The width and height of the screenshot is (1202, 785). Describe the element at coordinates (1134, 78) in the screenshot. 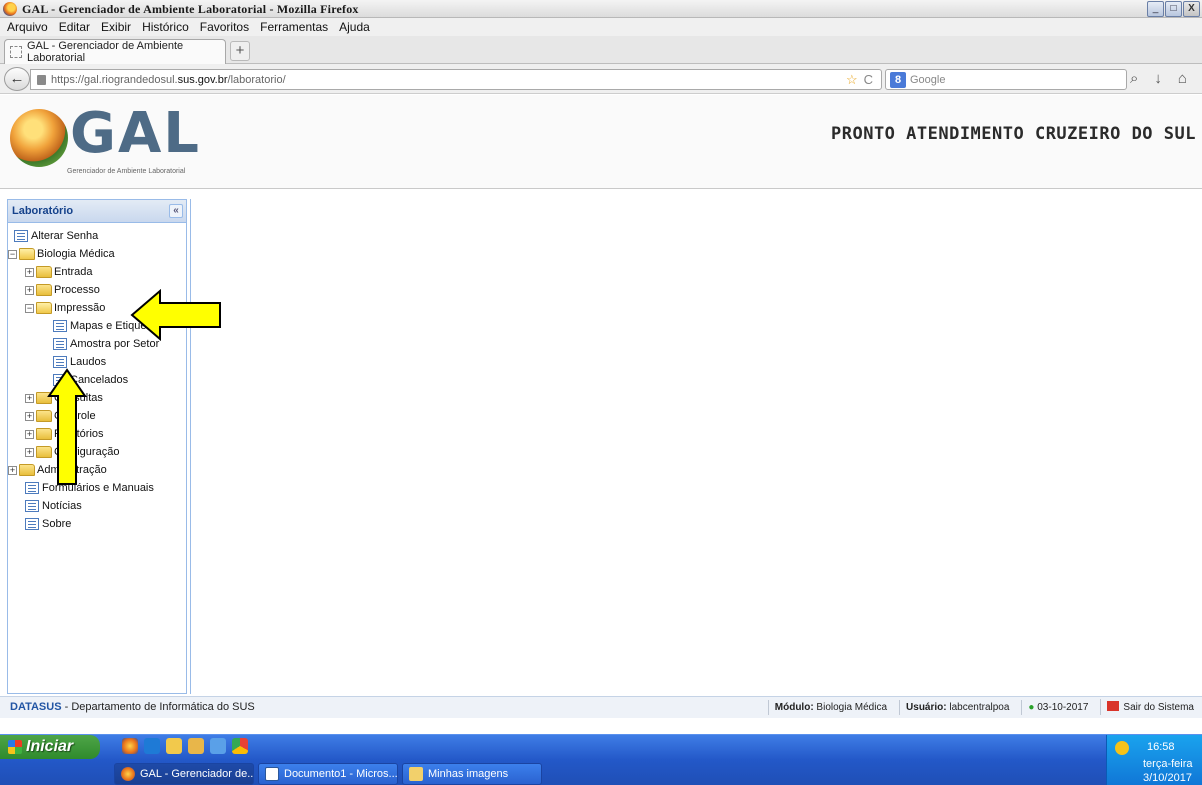

I see `search-icon: ⌕` at that location.